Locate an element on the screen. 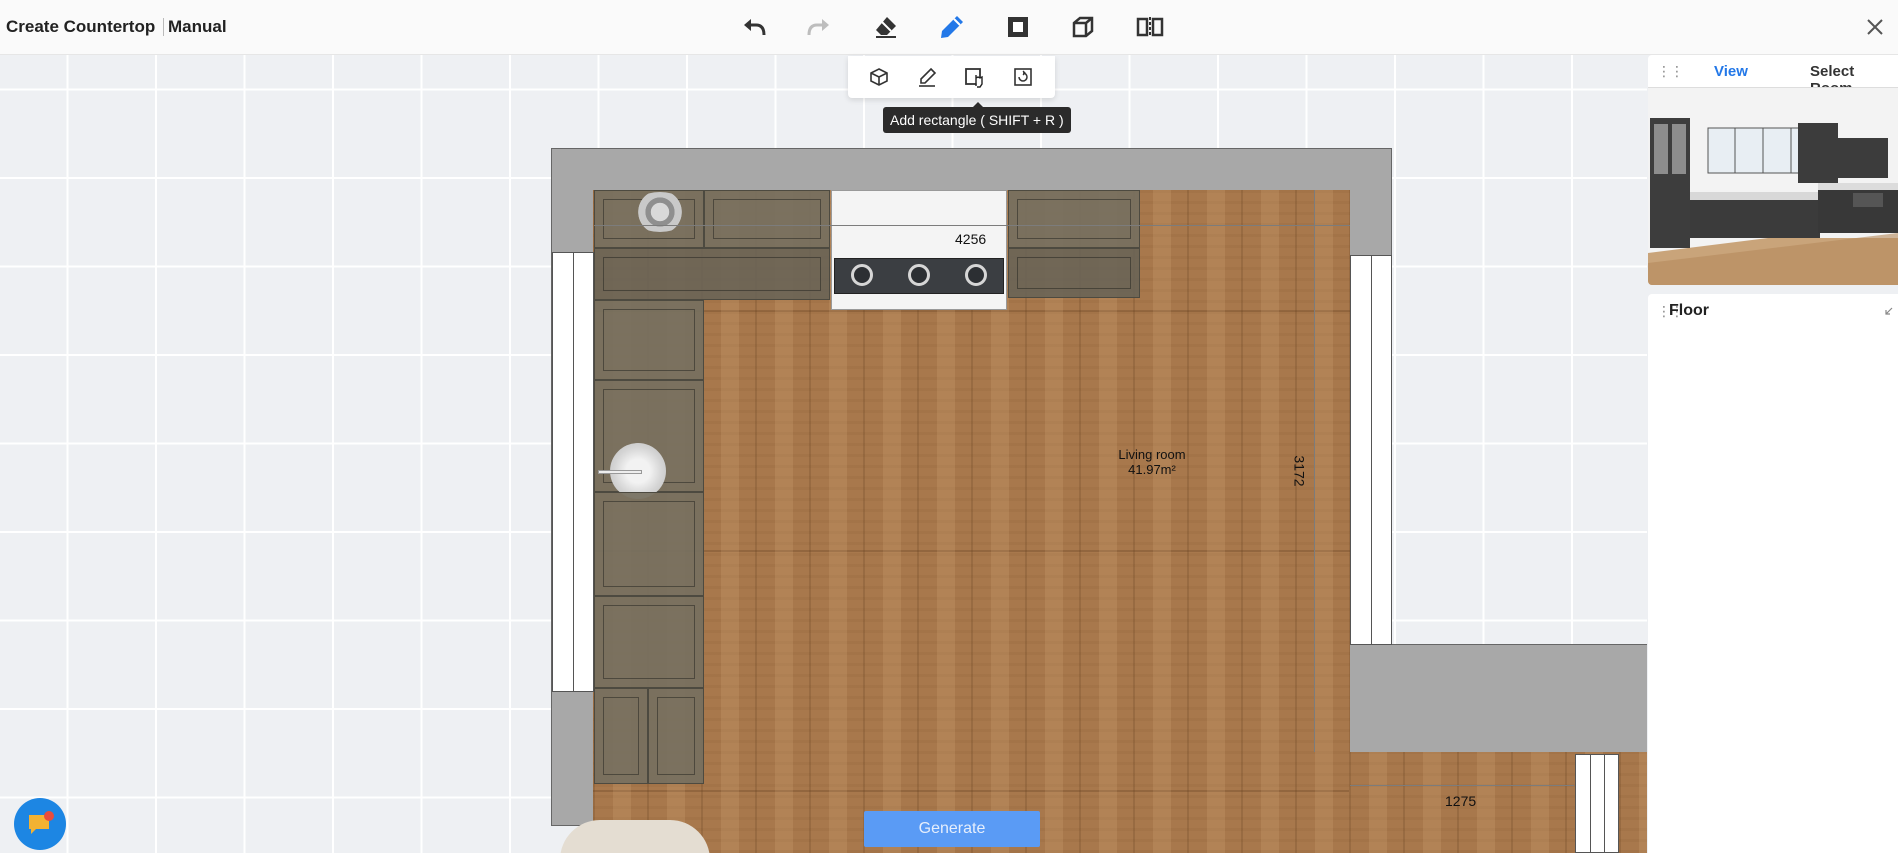 This screenshot has height=853, width=1898. window-left is located at coordinates (573, 472).